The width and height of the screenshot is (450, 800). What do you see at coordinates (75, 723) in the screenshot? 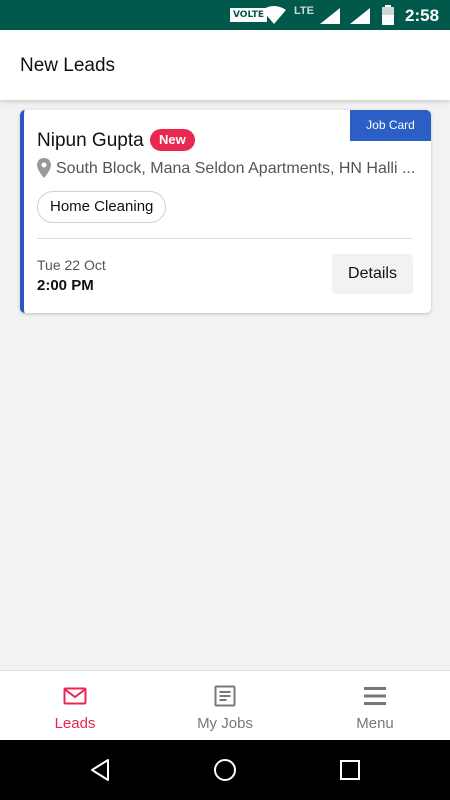
I see `nav-label-leads: Leads` at bounding box center [75, 723].